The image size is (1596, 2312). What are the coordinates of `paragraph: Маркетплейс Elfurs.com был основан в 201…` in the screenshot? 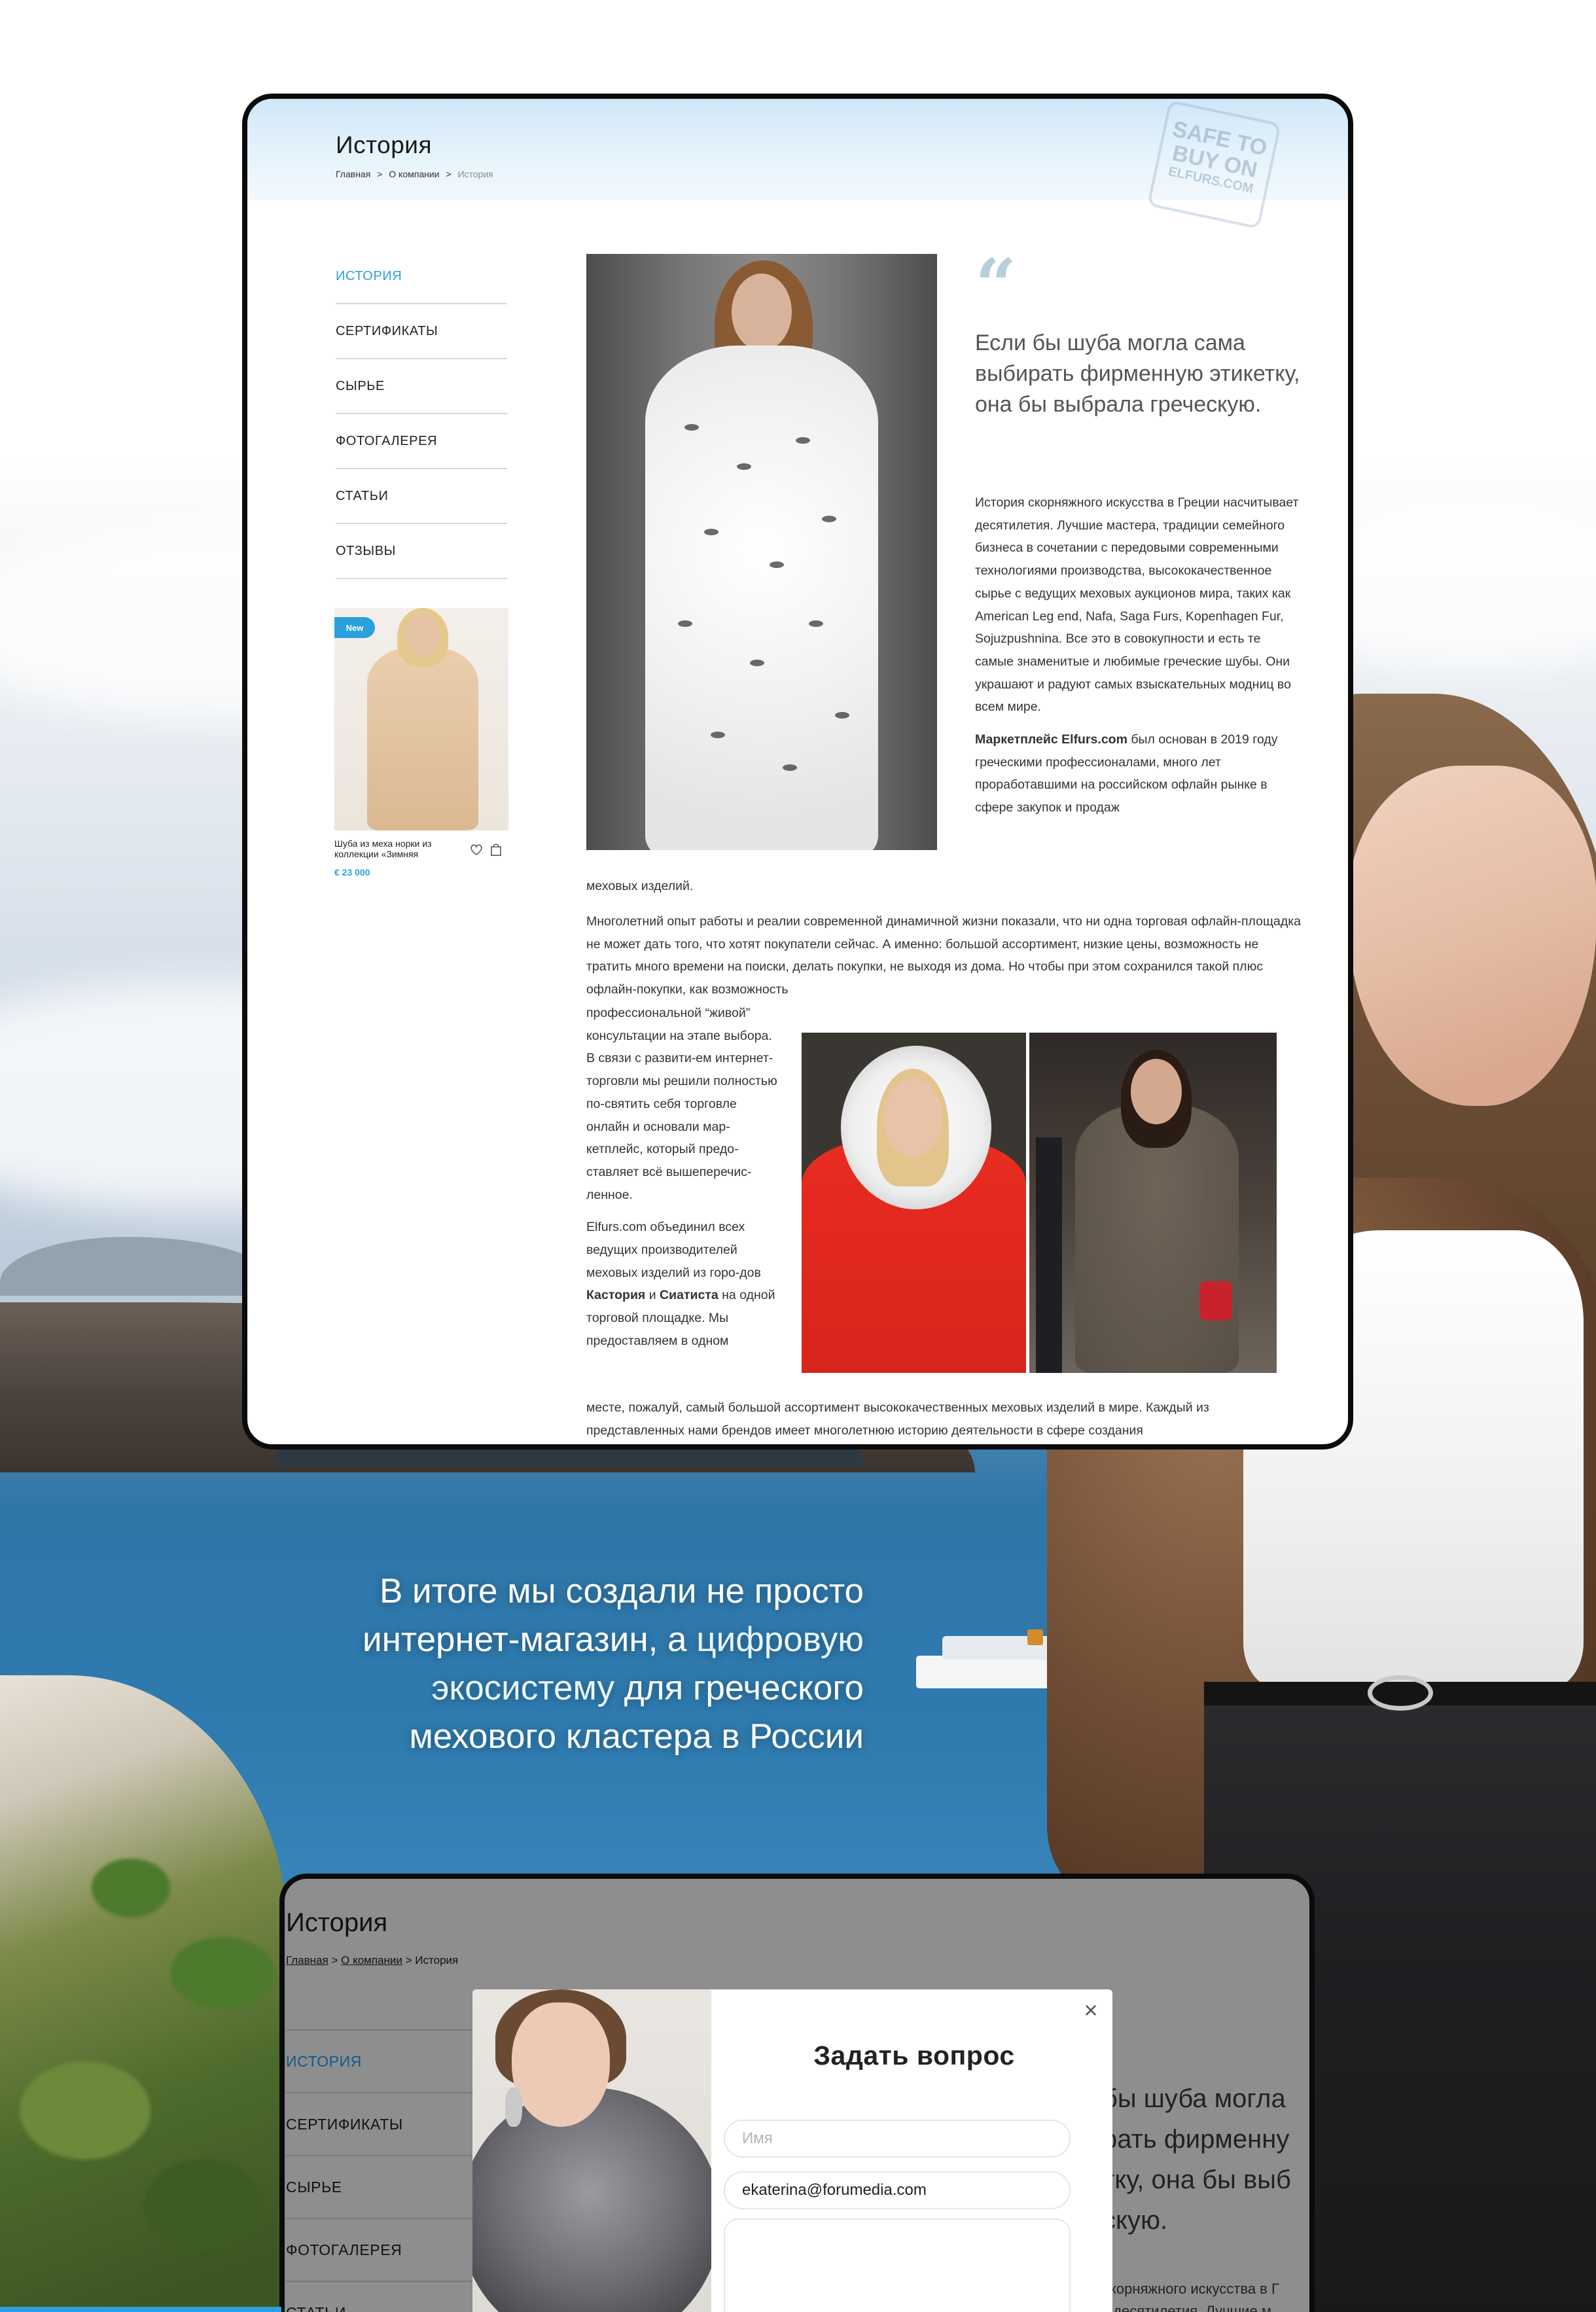 It's located at (1139, 773).